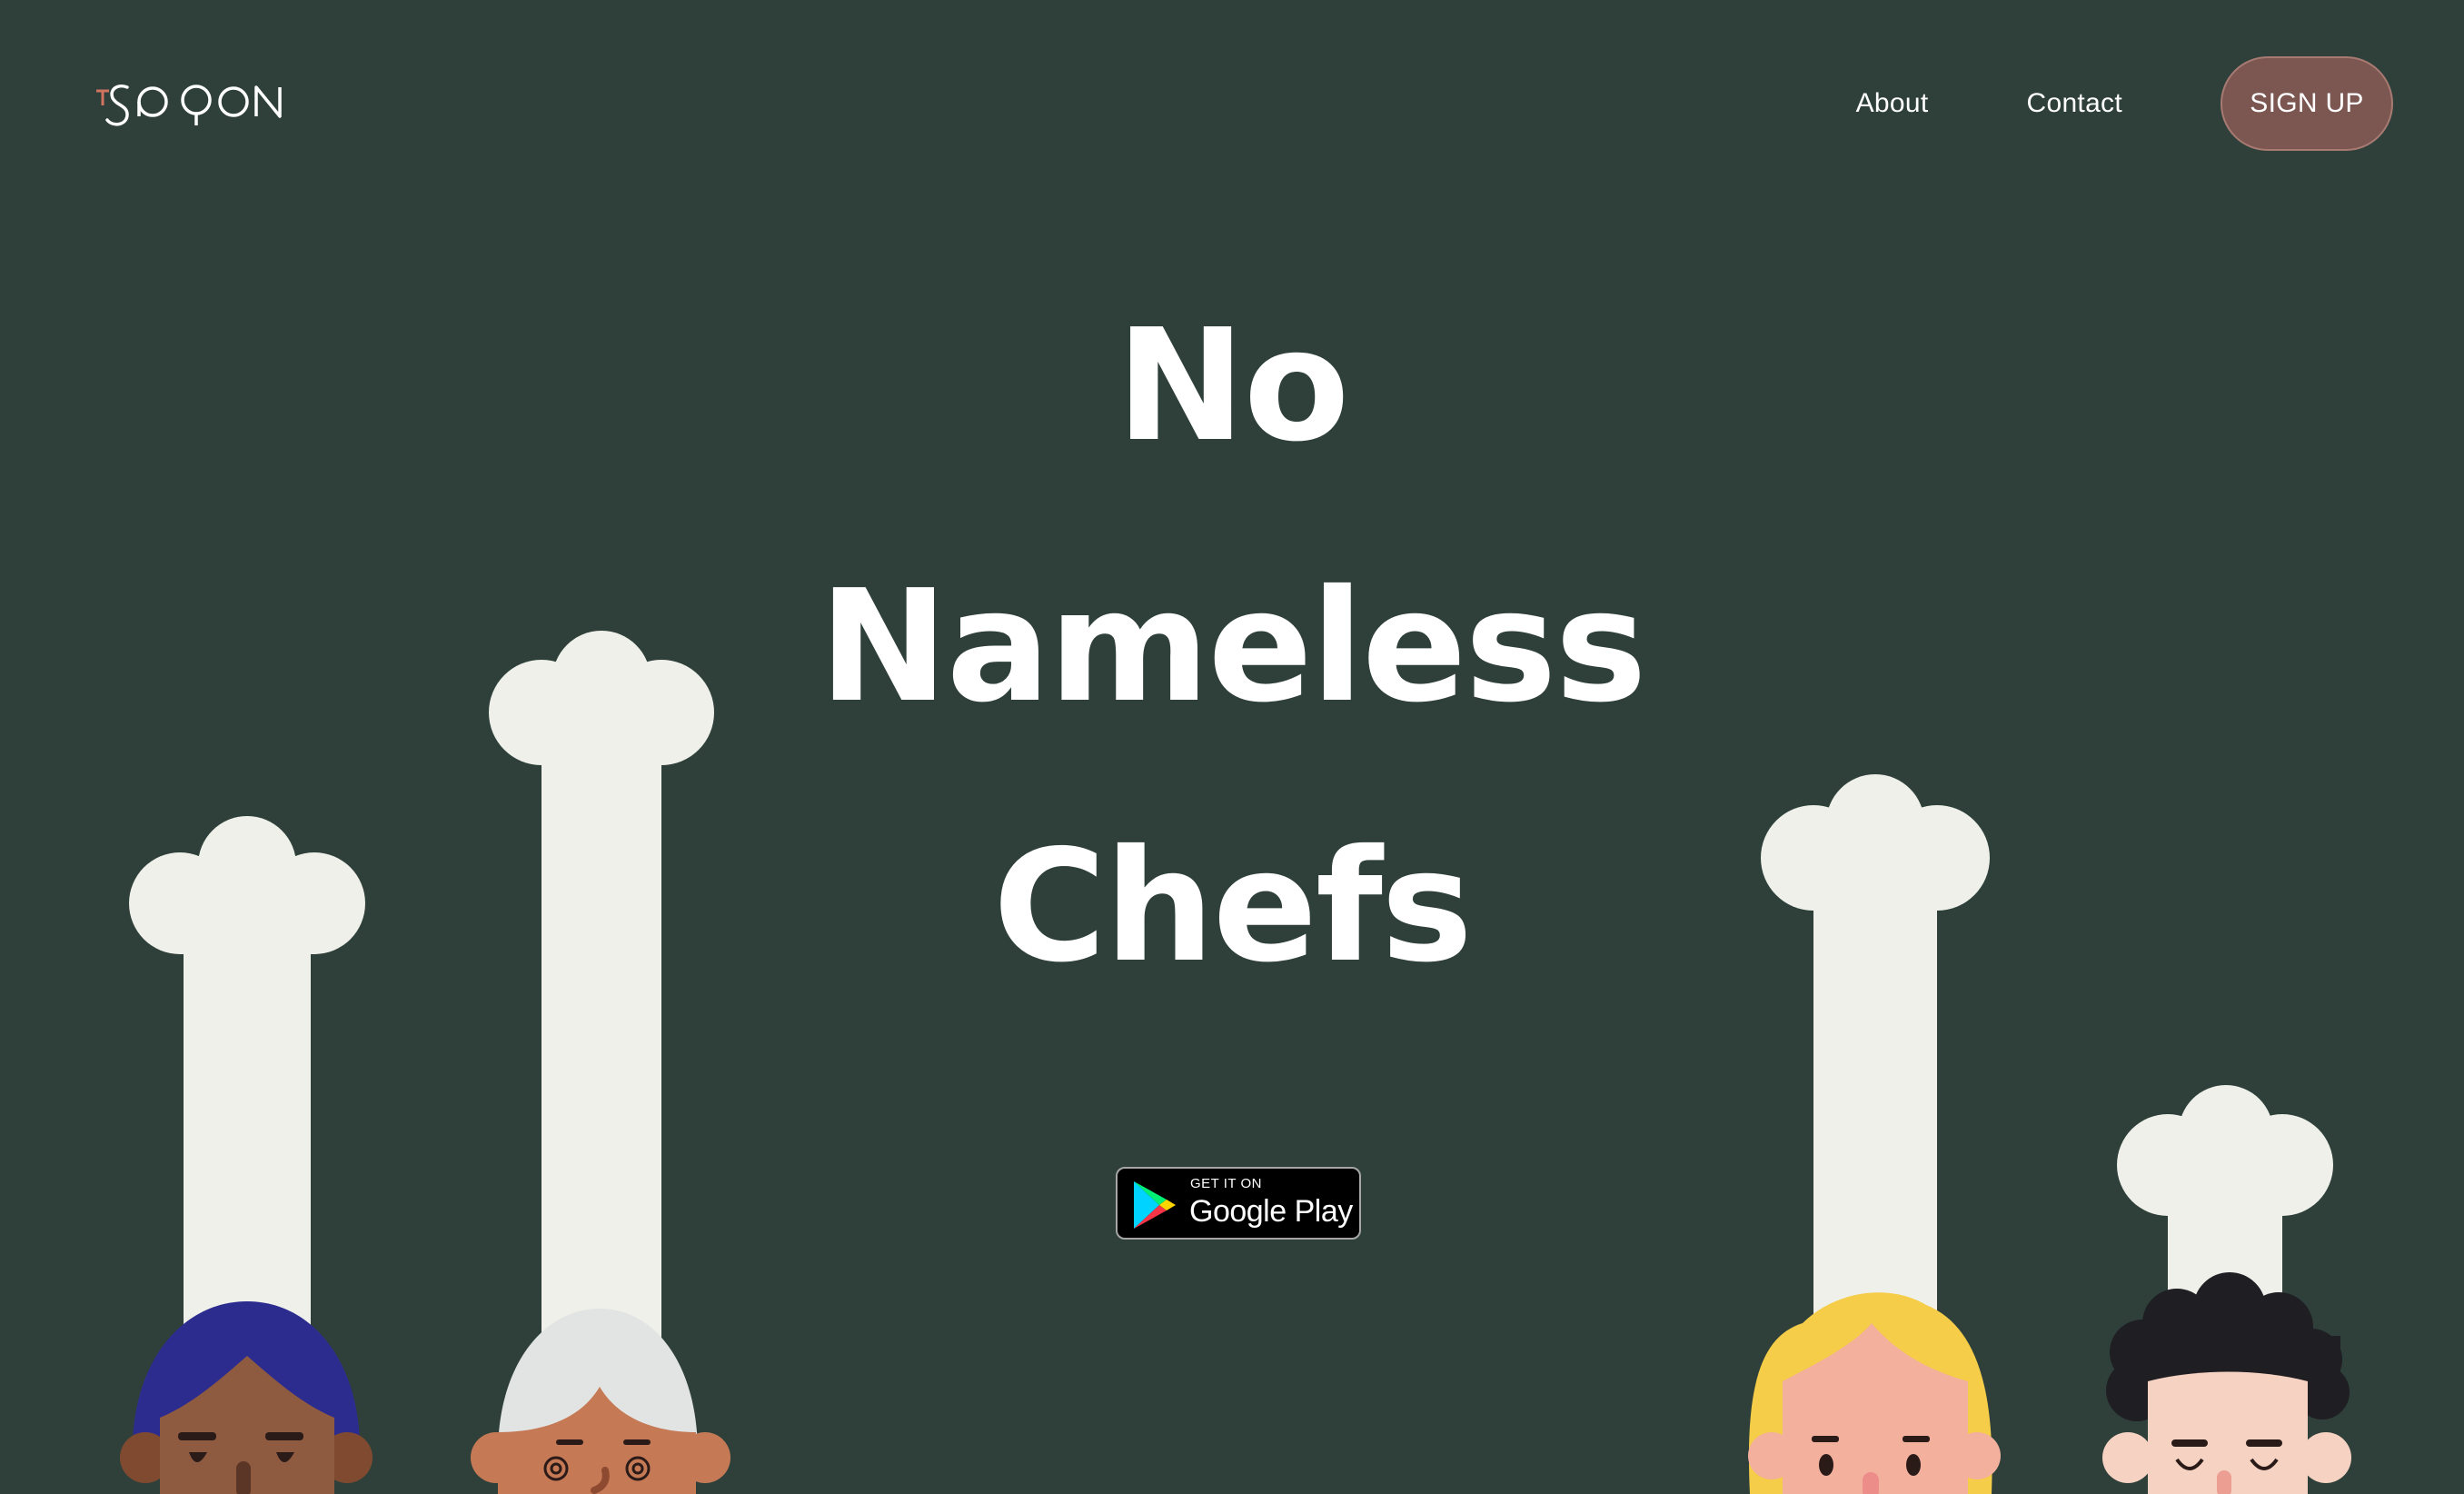  What do you see at coordinates (246, 1155) in the screenshot?
I see `purple-hair-chef` at bounding box center [246, 1155].